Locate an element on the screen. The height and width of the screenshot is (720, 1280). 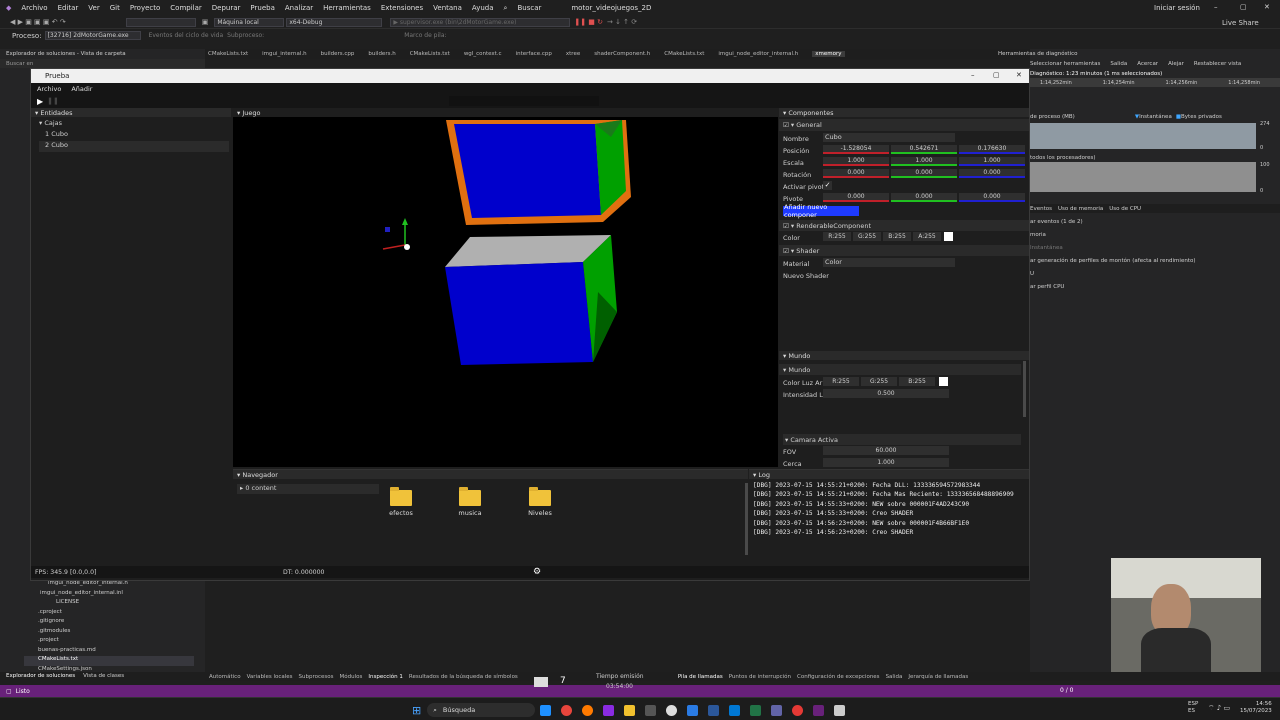
store-icon is located at coordinates (735, 710).